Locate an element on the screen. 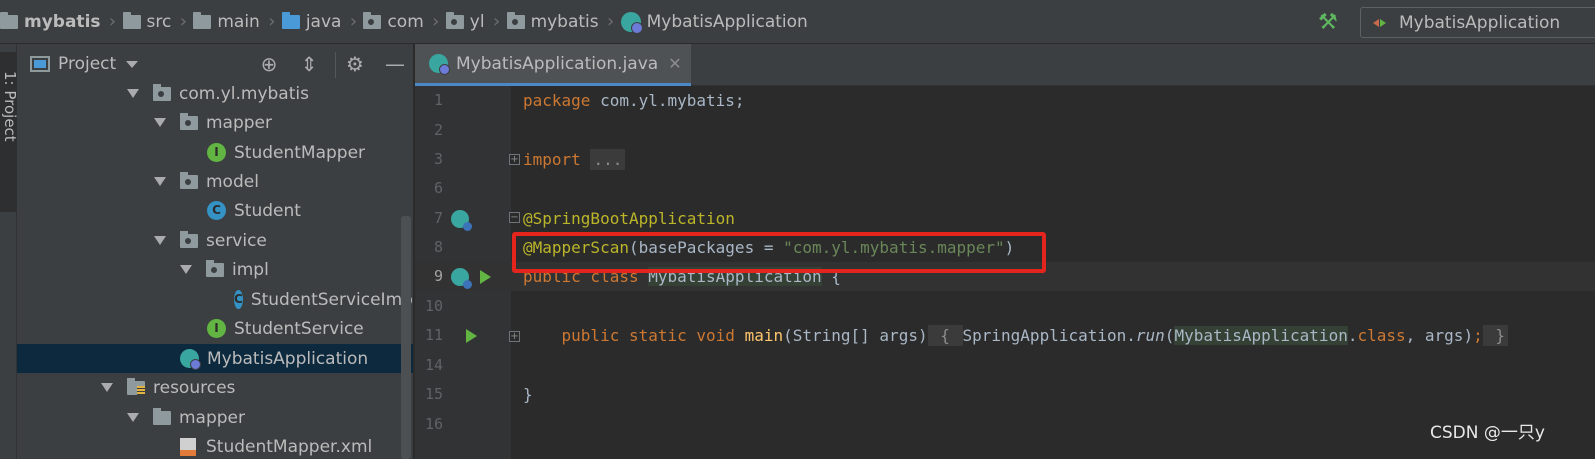 The image size is (1595, 459). breadcrumb-label: yl is located at coordinates (477, 21).